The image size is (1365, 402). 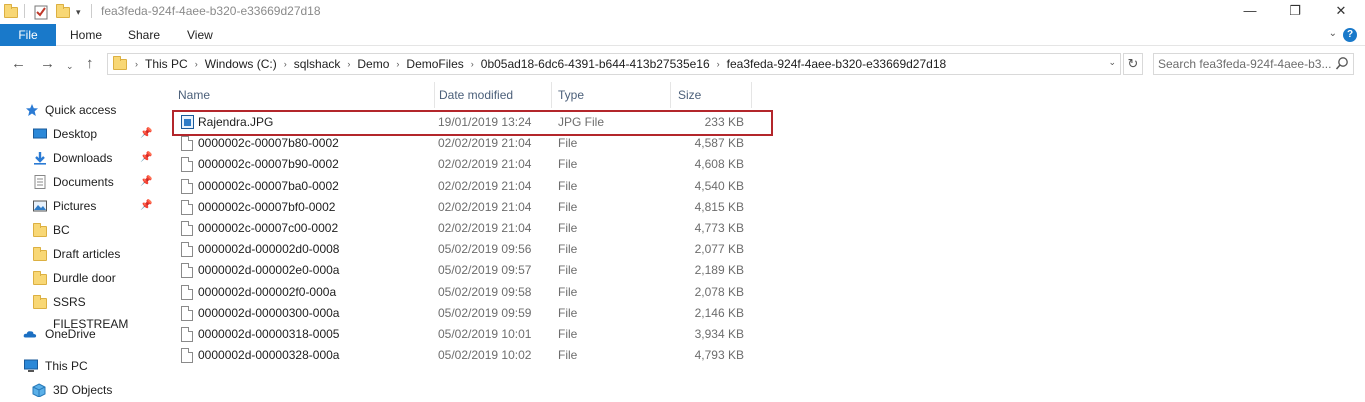 I want to click on nav-item-draft-articles: Draft articles, so click(x=79, y=254).